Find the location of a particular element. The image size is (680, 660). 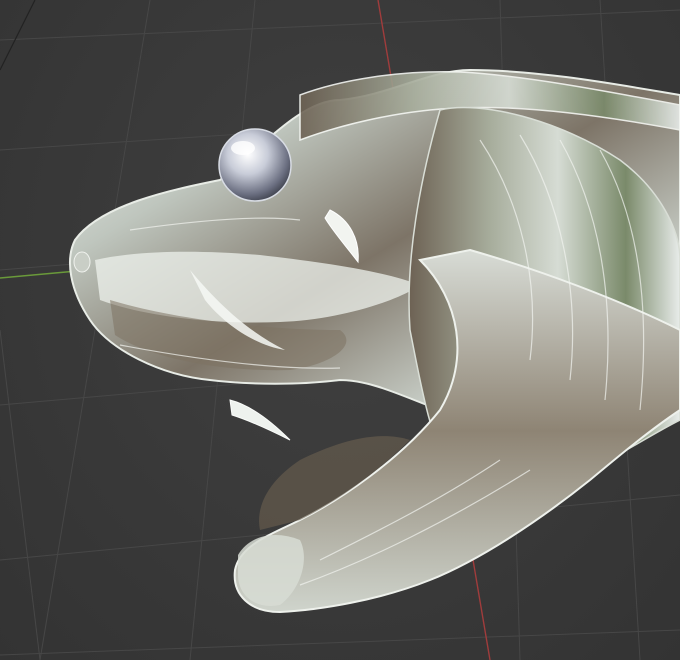

eye-sphere is located at coordinates (255, 165).